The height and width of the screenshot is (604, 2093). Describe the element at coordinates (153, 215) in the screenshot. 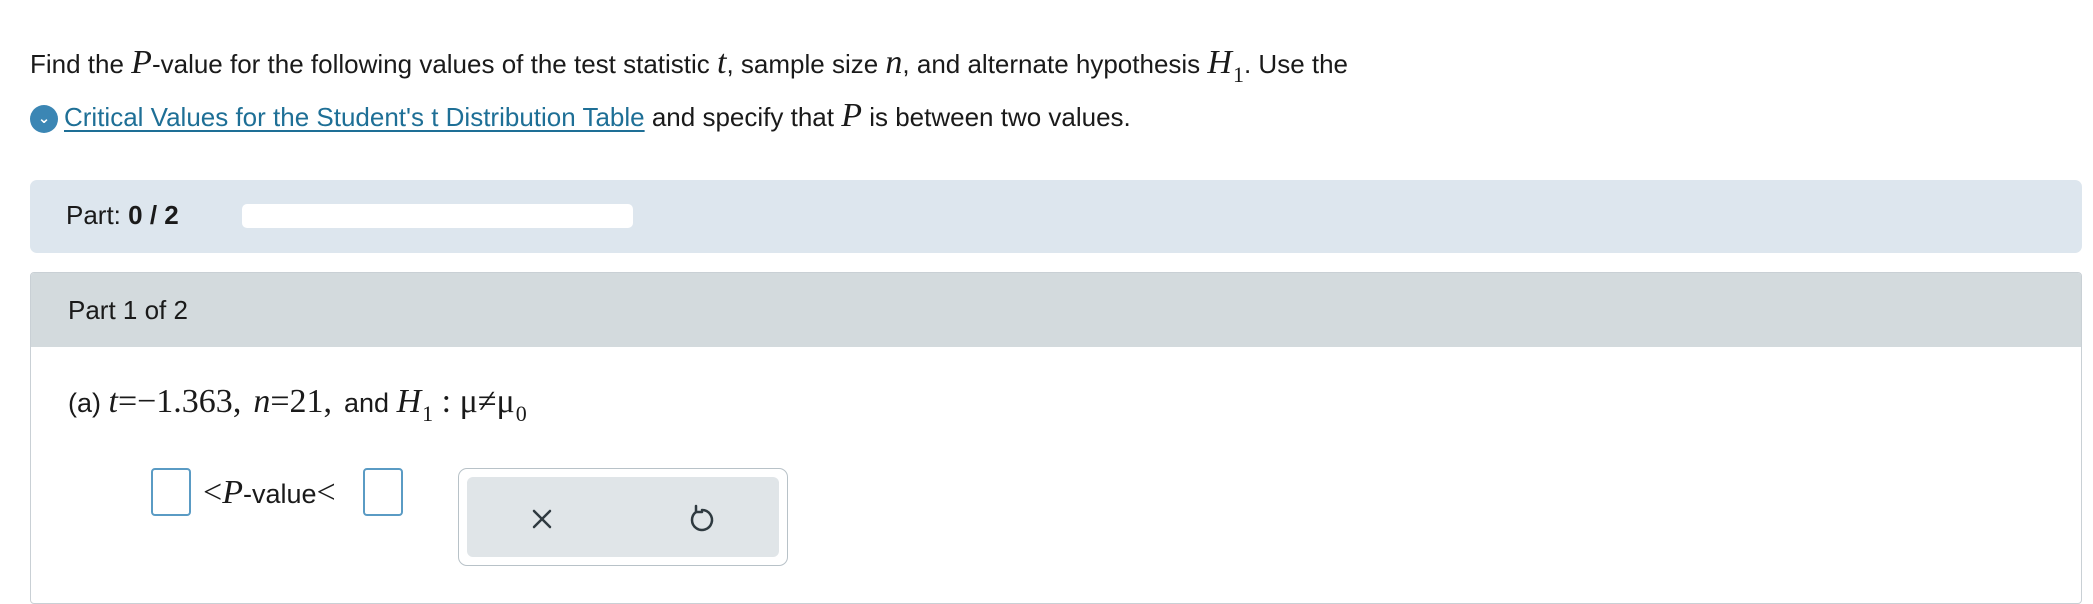

I see `part-progress-value: 0 / 2` at that location.